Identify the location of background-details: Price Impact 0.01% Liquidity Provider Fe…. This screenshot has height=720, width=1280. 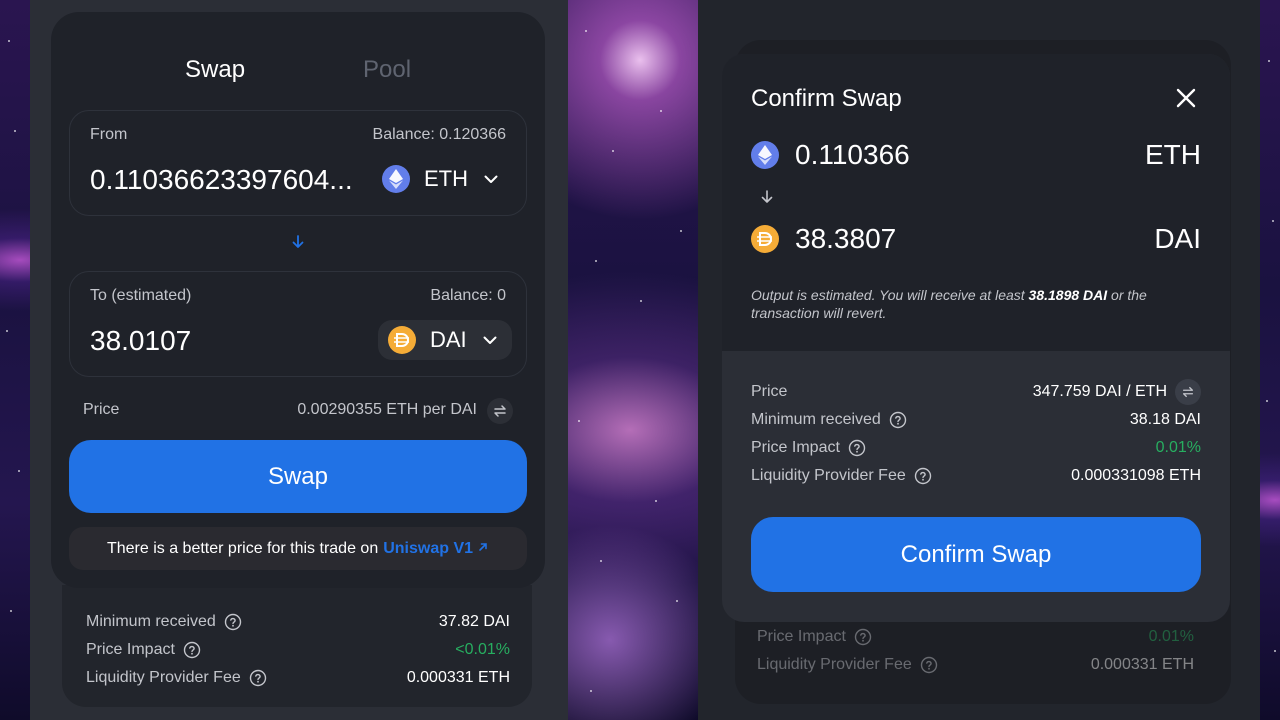
(975, 654).